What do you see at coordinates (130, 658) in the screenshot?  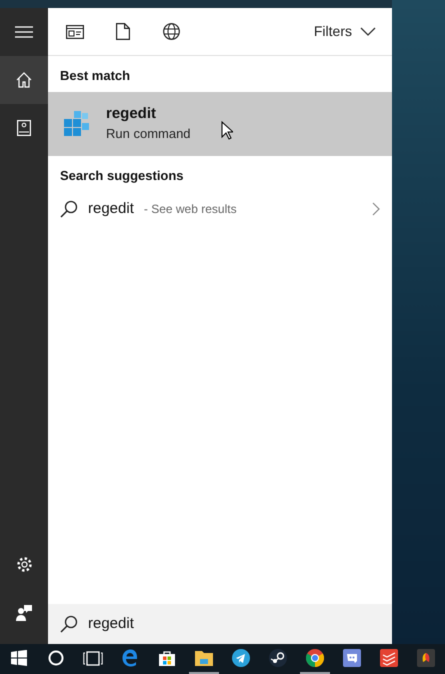 I see `e-logo-icon` at bounding box center [130, 658].